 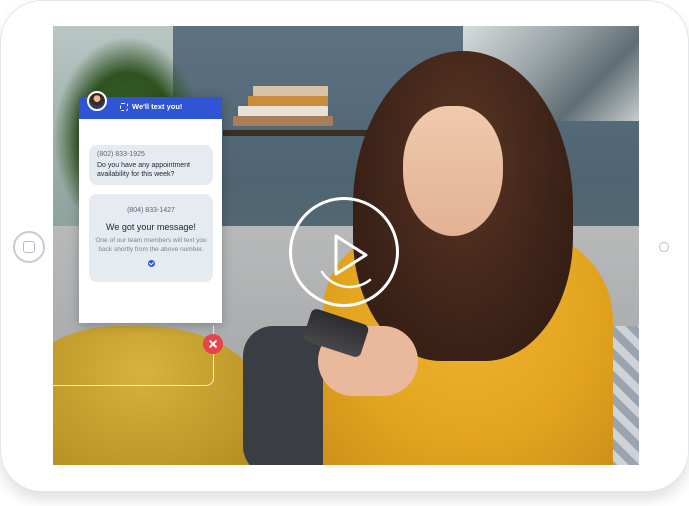 I want to click on home-button-icon, so click(x=29, y=247).